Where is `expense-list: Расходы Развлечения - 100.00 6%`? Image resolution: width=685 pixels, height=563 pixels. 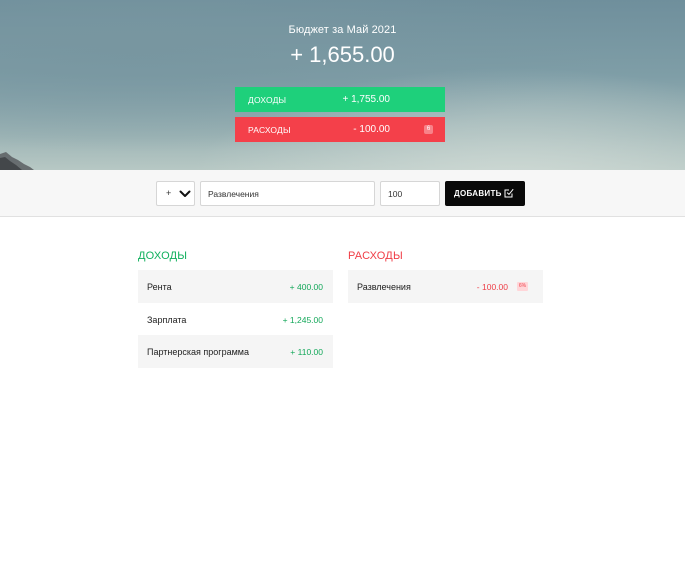 expense-list: Расходы Развлечения - 100.00 6% is located at coordinates (445, 276).